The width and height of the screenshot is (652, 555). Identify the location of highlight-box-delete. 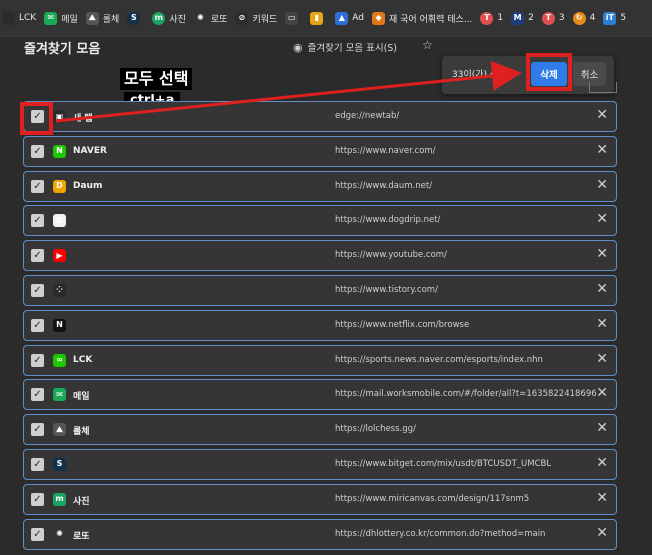
(549, 72).